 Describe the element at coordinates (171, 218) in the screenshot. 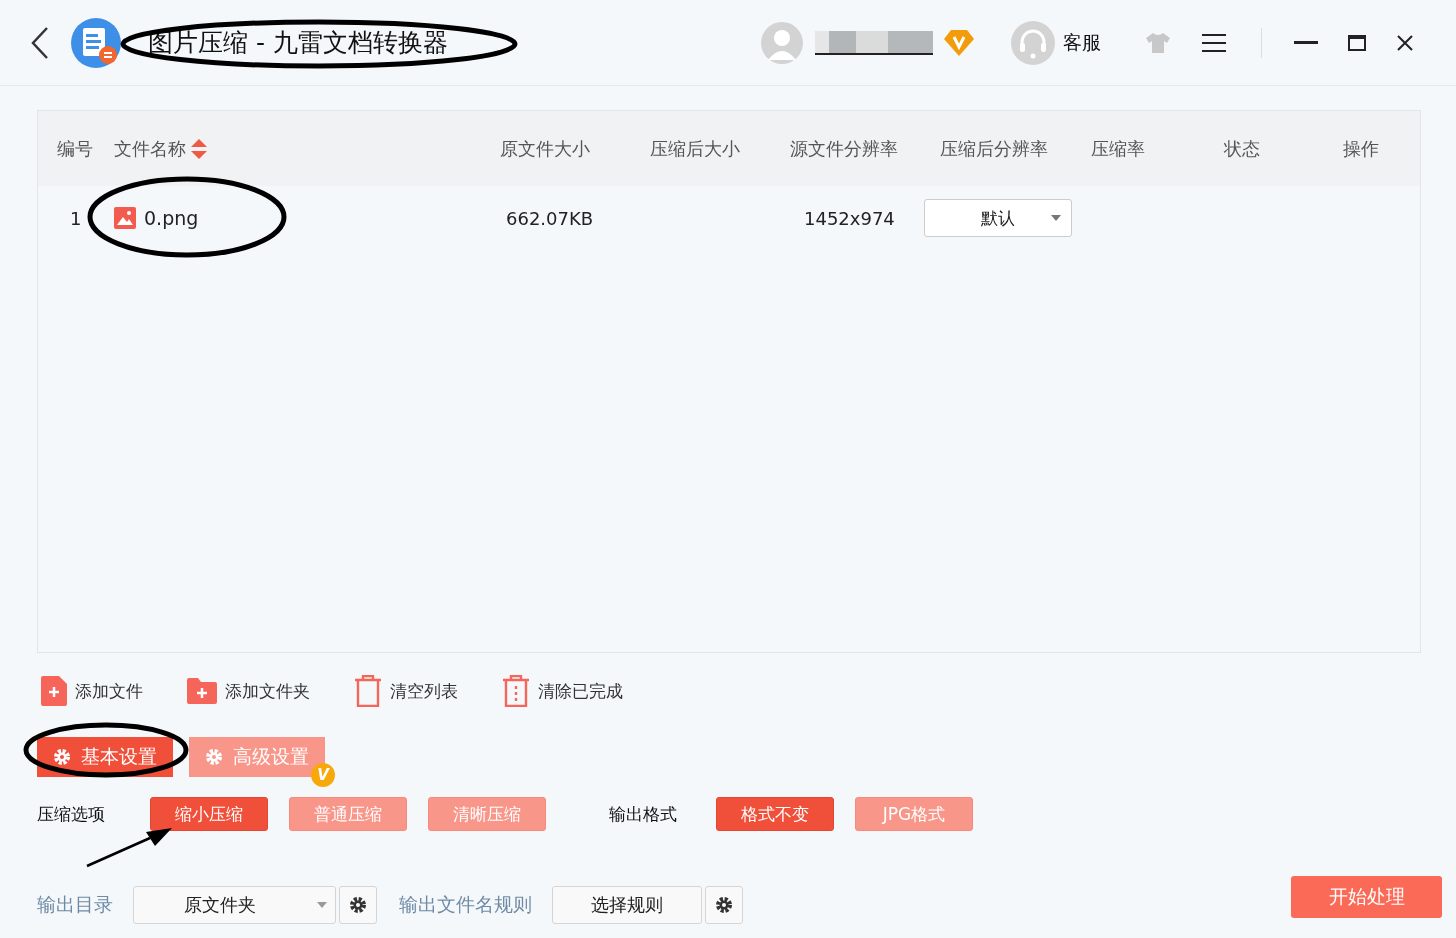

I see `file-name: 0.png` at that location.